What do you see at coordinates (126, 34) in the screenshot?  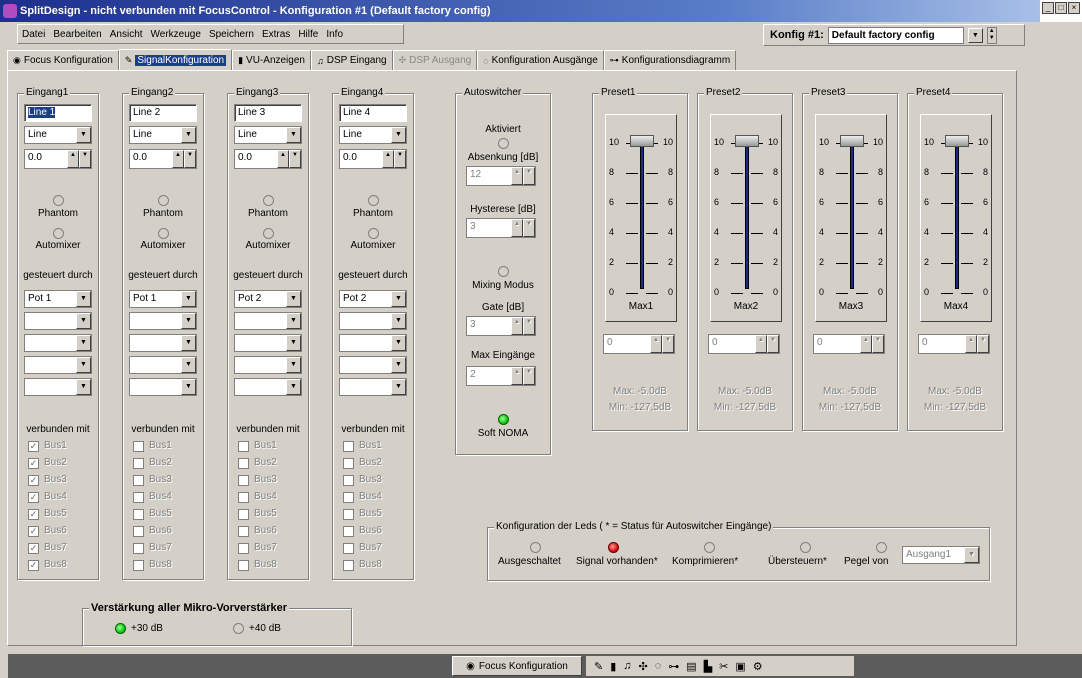 I see `menu-ansicht: Ansicht` at bounding box center [126, 34].